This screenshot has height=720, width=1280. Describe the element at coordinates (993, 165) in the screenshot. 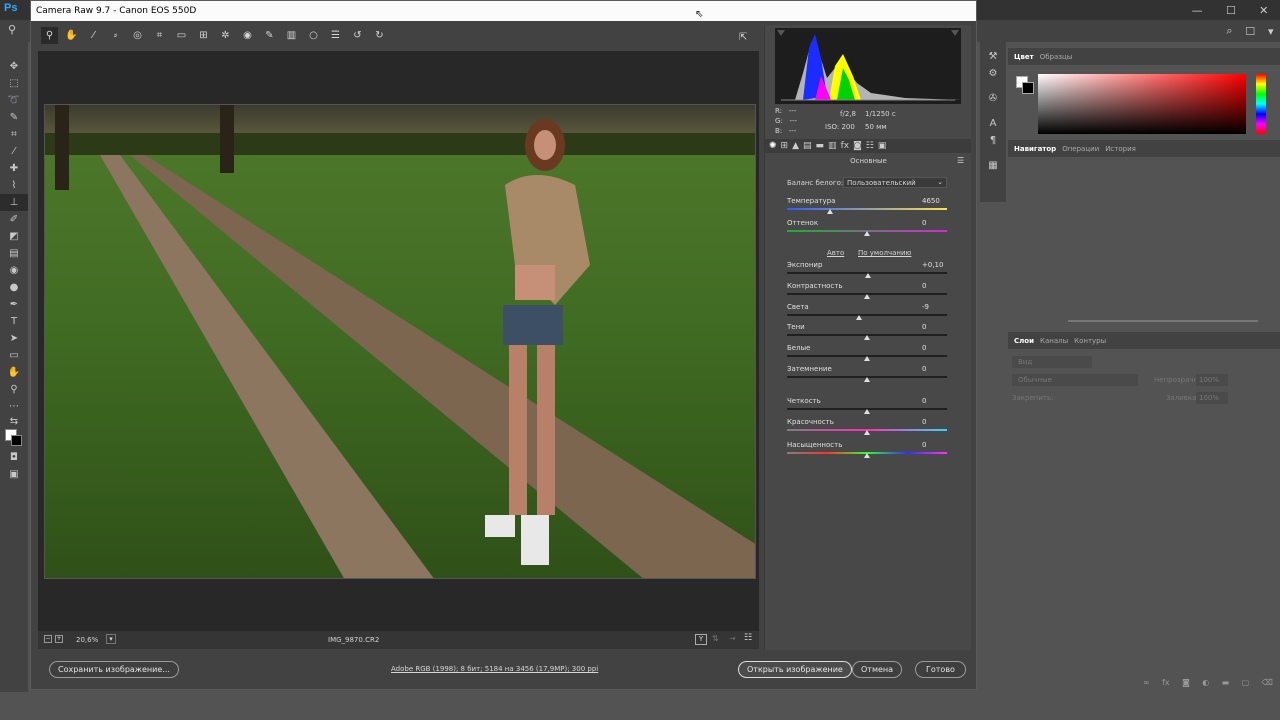

I see `library-icon: ▦` at that location.